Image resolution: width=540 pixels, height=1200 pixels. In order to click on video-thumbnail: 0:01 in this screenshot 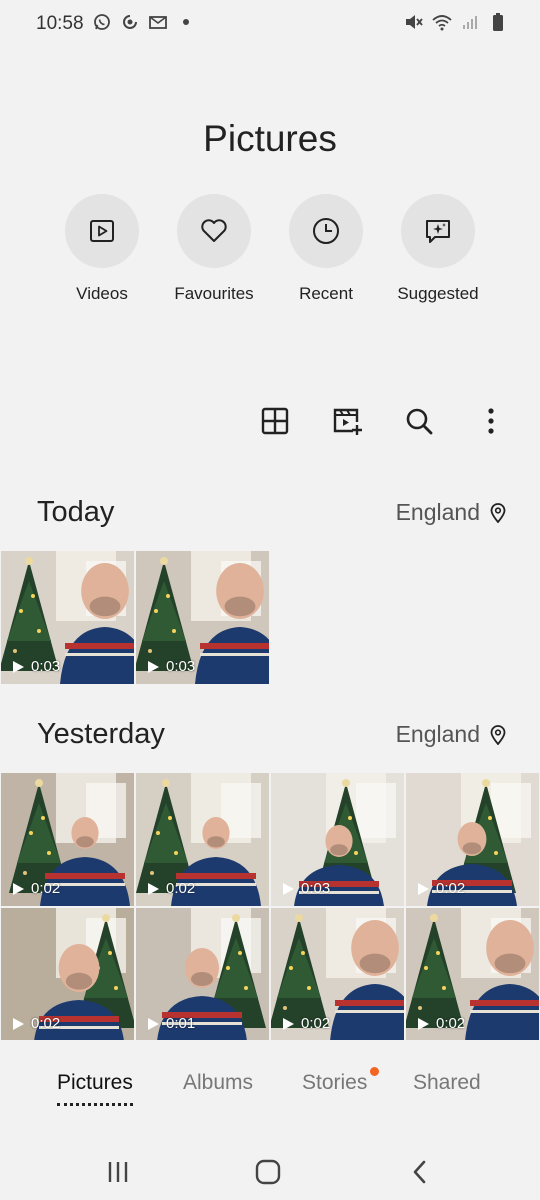, I will do `click(202, 974)`.